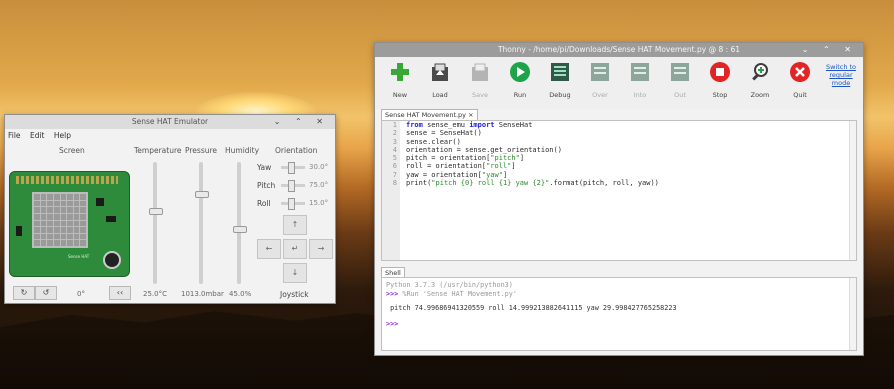 Image resolution: width=894 pixels, height=389 pixels. I want to click on joystick-right-button: →, so click(321, 249).